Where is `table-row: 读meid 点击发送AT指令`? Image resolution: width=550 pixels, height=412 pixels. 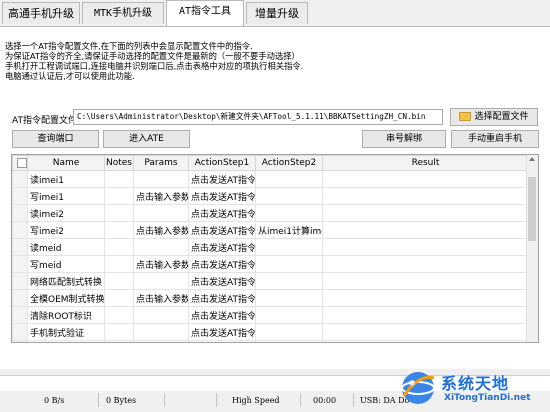
table-row: 读meid 点击发送AT指令 is located at coordinates (270, 247).